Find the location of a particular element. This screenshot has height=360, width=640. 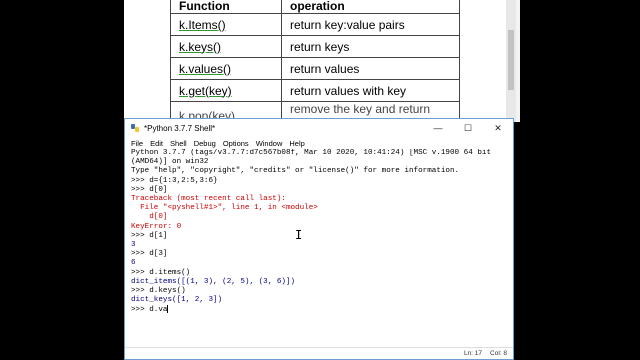

close-button: ✕ is located at coordinates (498, 128).